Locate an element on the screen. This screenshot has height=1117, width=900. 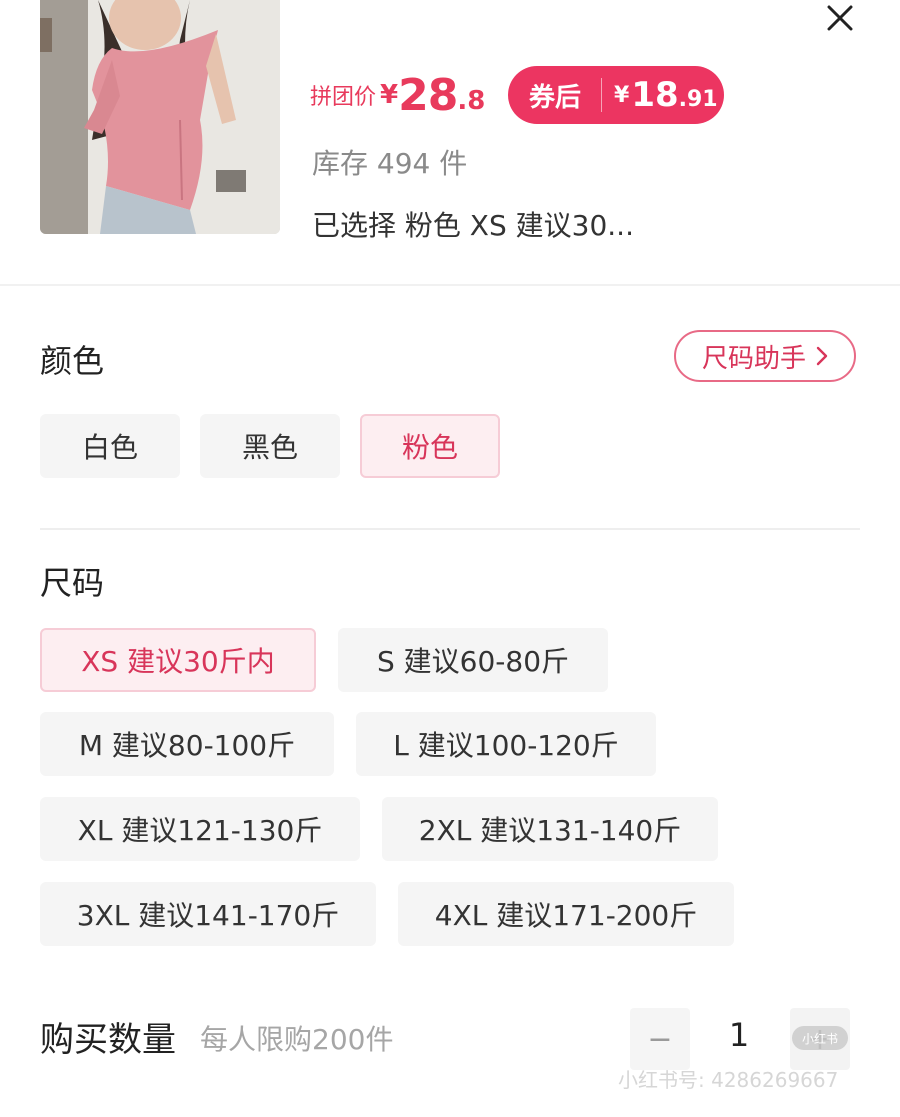
size-option-label: 3XL 建议141-170斤 is located at coordinates (208, 915).